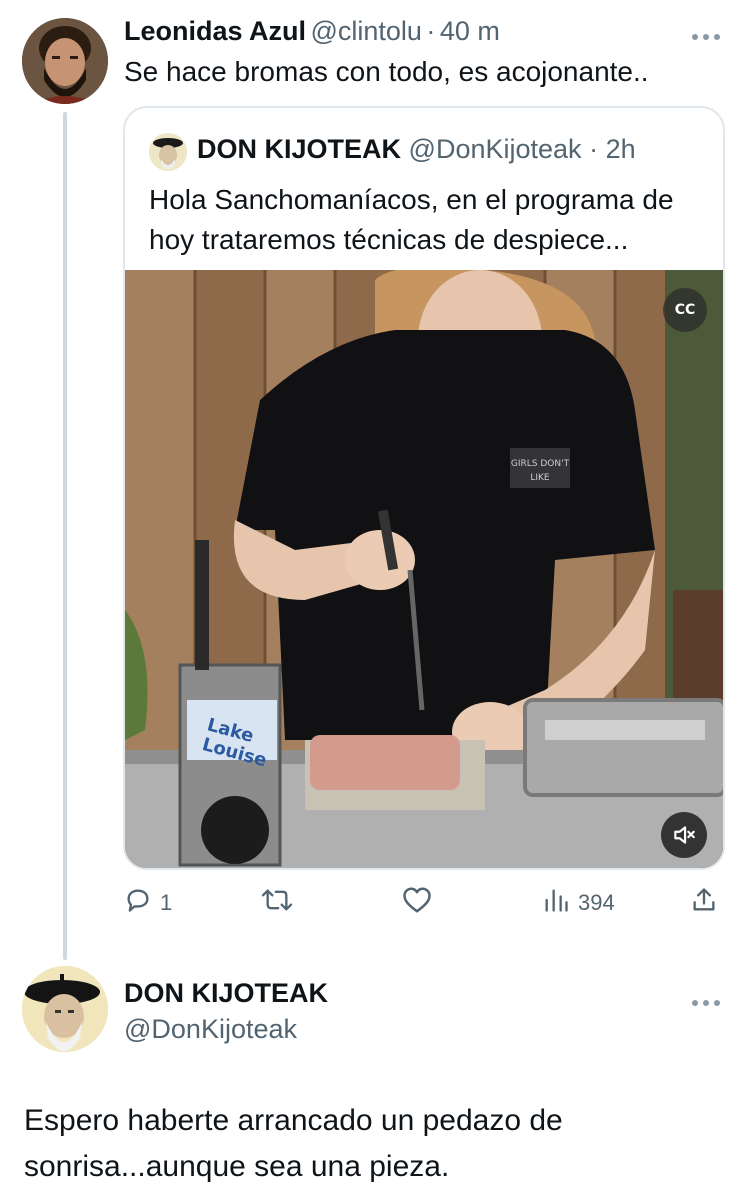 The width and height of the screenshot is (748, 1200). What do you see at coordinates (556, 903) in the screenshot?
I see `views-icon` at bounding box center [556, 903].